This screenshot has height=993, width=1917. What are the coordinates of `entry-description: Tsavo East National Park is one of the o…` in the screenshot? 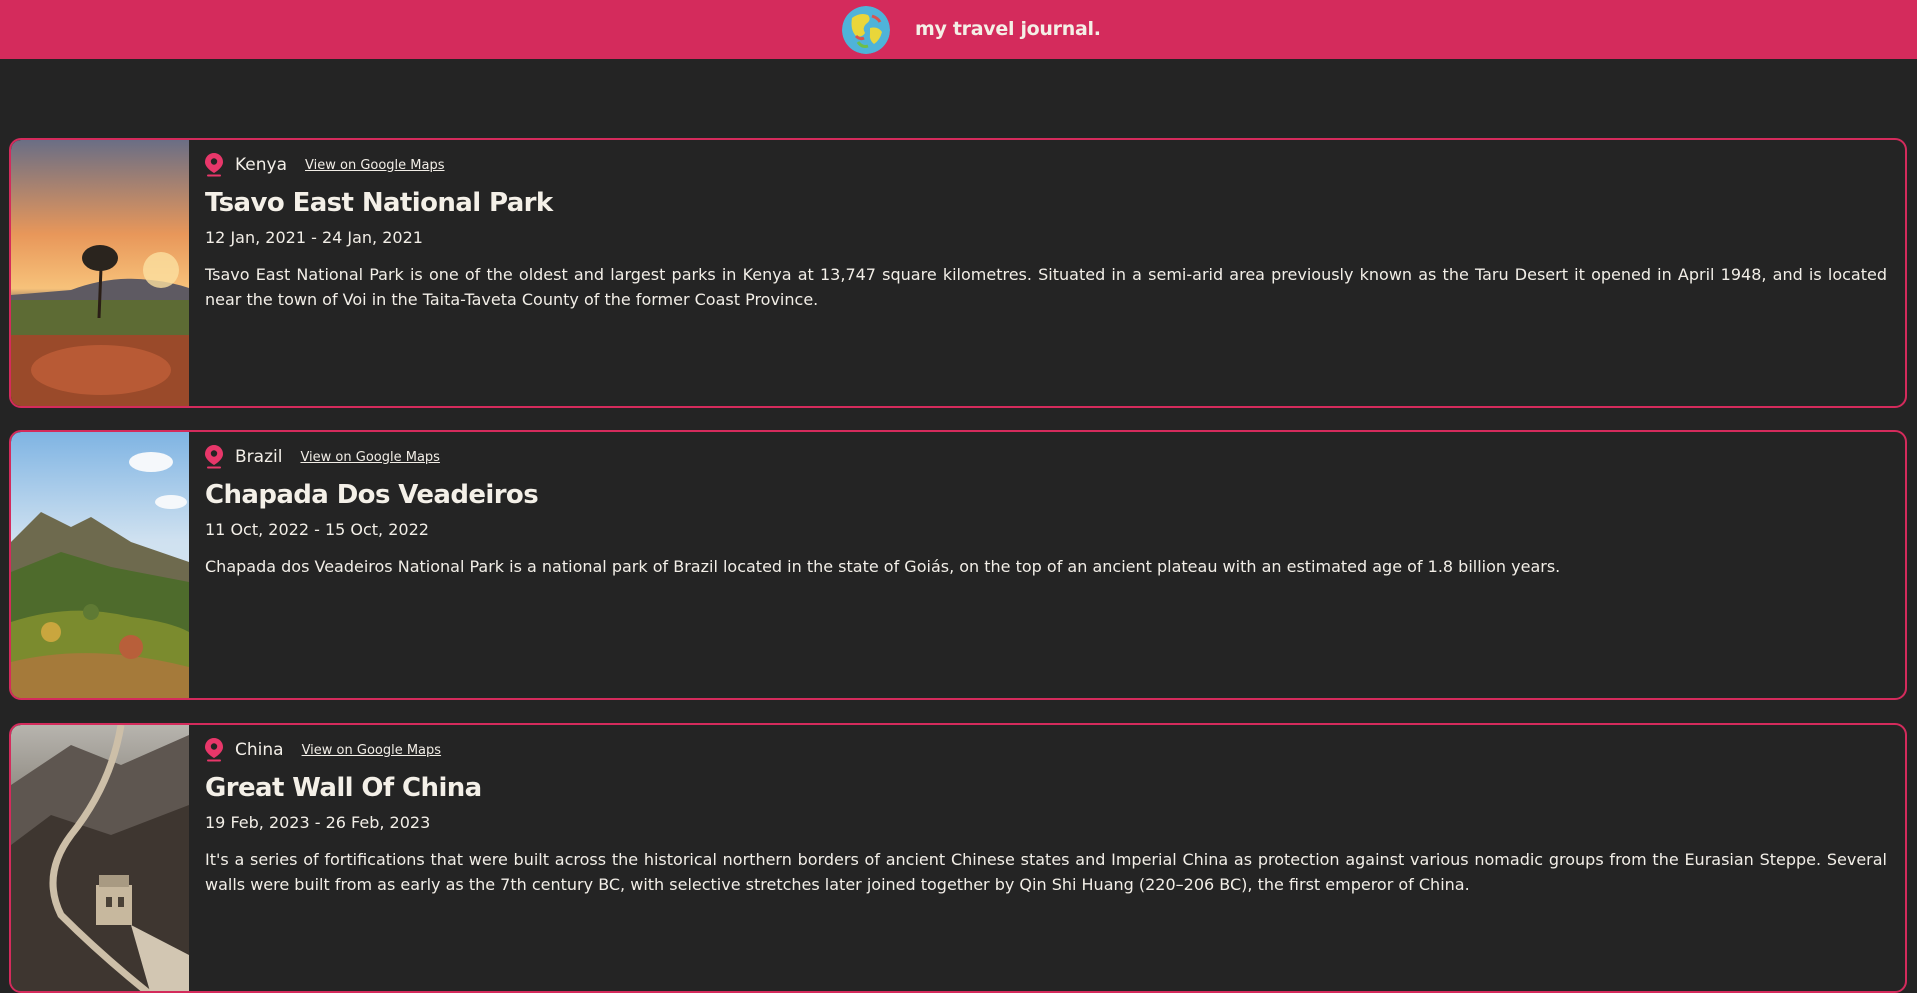 It's located at (1046, 287).